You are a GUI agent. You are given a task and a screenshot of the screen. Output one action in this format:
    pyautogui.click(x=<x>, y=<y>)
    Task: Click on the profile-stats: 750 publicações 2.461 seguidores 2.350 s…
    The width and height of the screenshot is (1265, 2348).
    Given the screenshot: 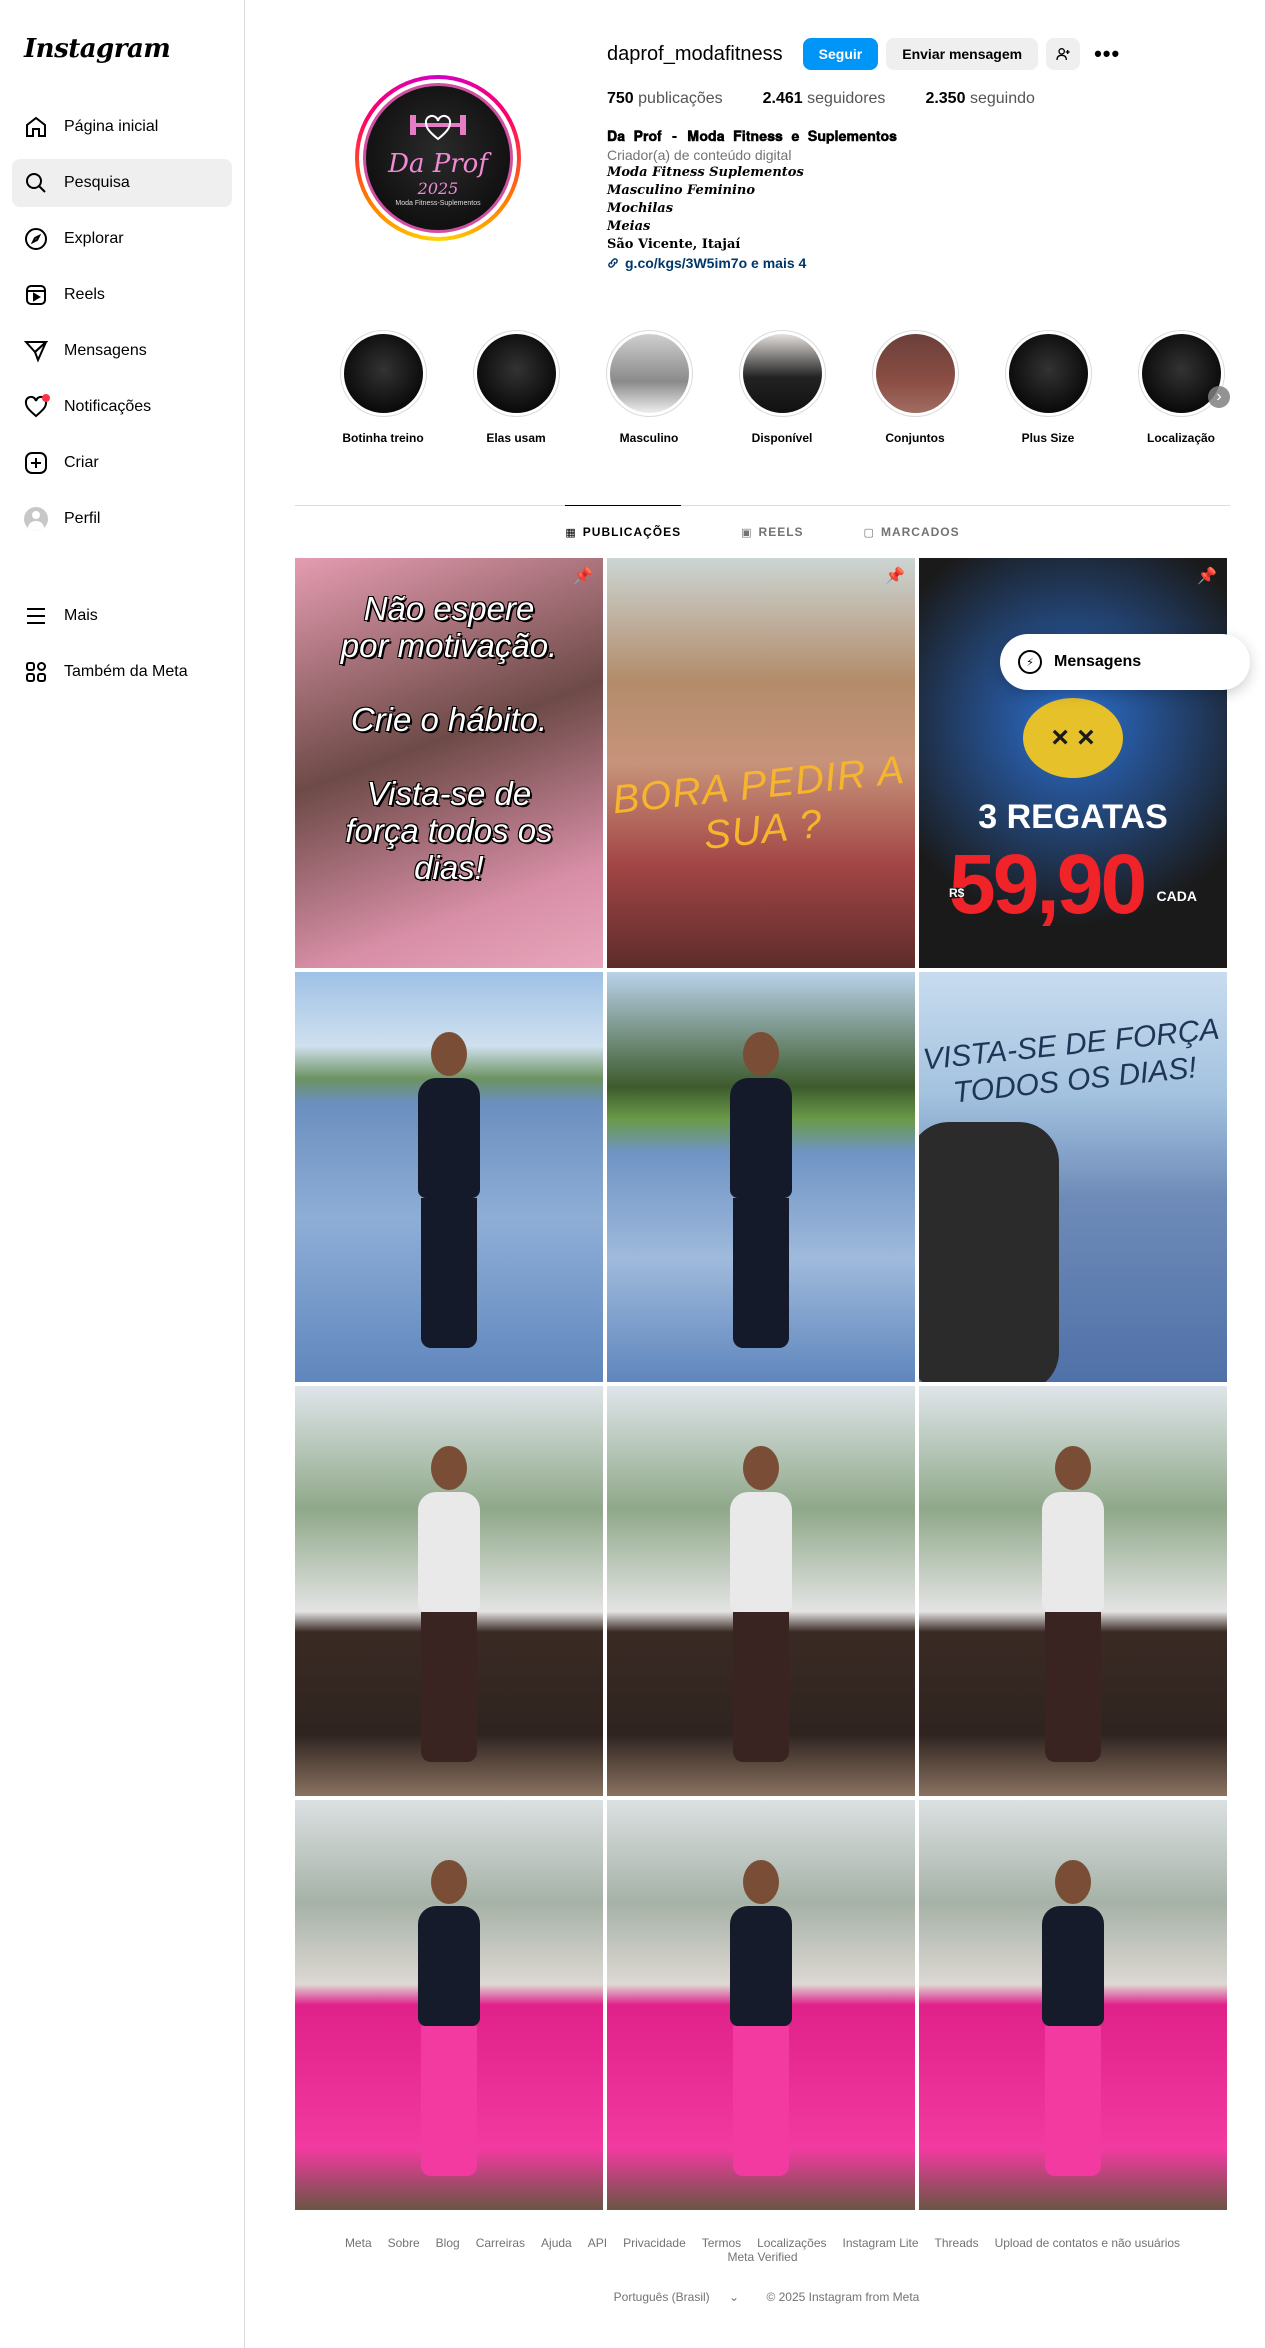 What is the action you would take?
    pyautogui.click(x=907, y=99)
    